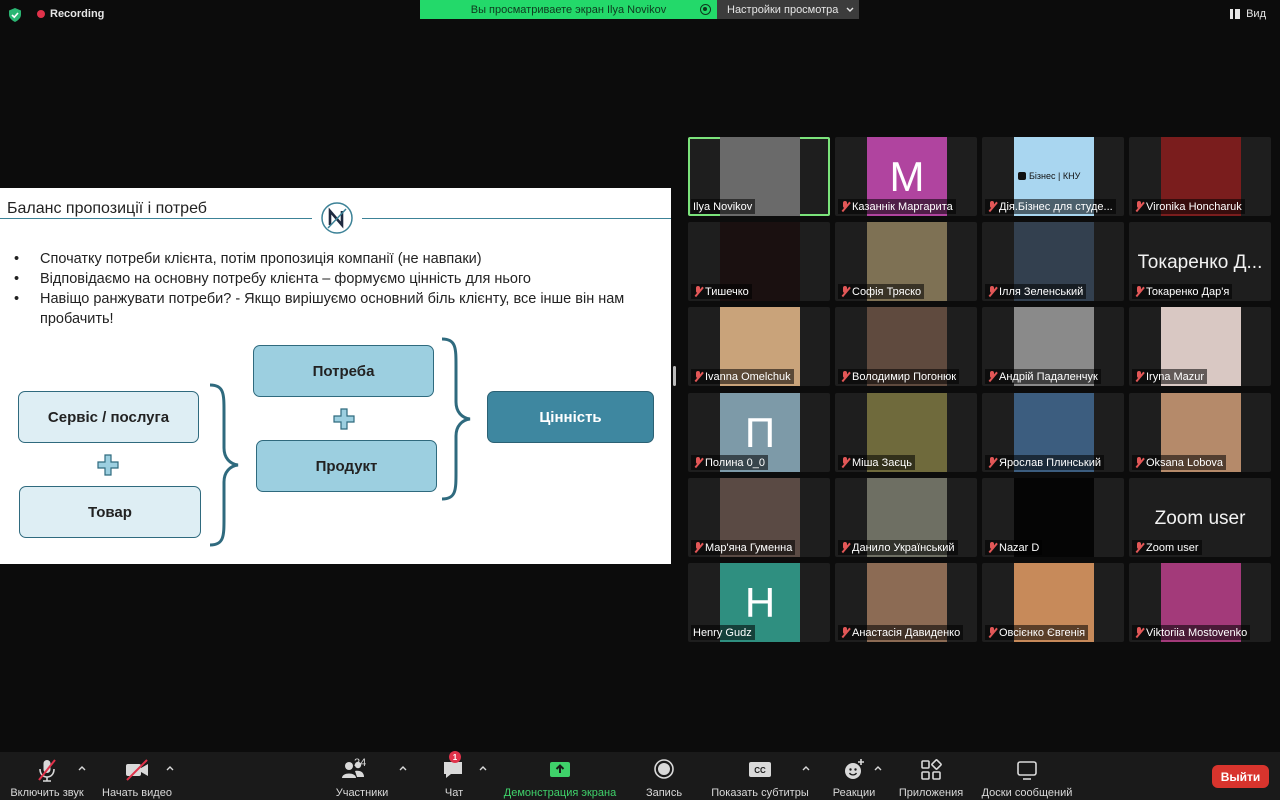  What do you see at coordinates (403, 768) in the screenshot?
I see `participants-caret-icon` at bounding box center [403, 768].